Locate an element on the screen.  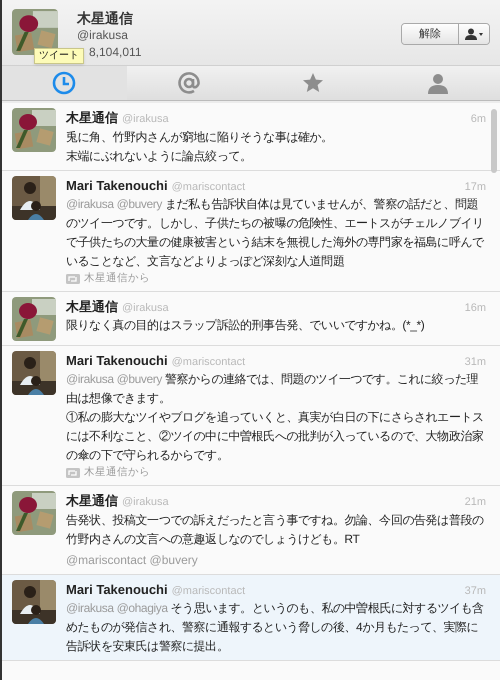
tweet-count: 8,104,011 is located at coordinates (115, 52).